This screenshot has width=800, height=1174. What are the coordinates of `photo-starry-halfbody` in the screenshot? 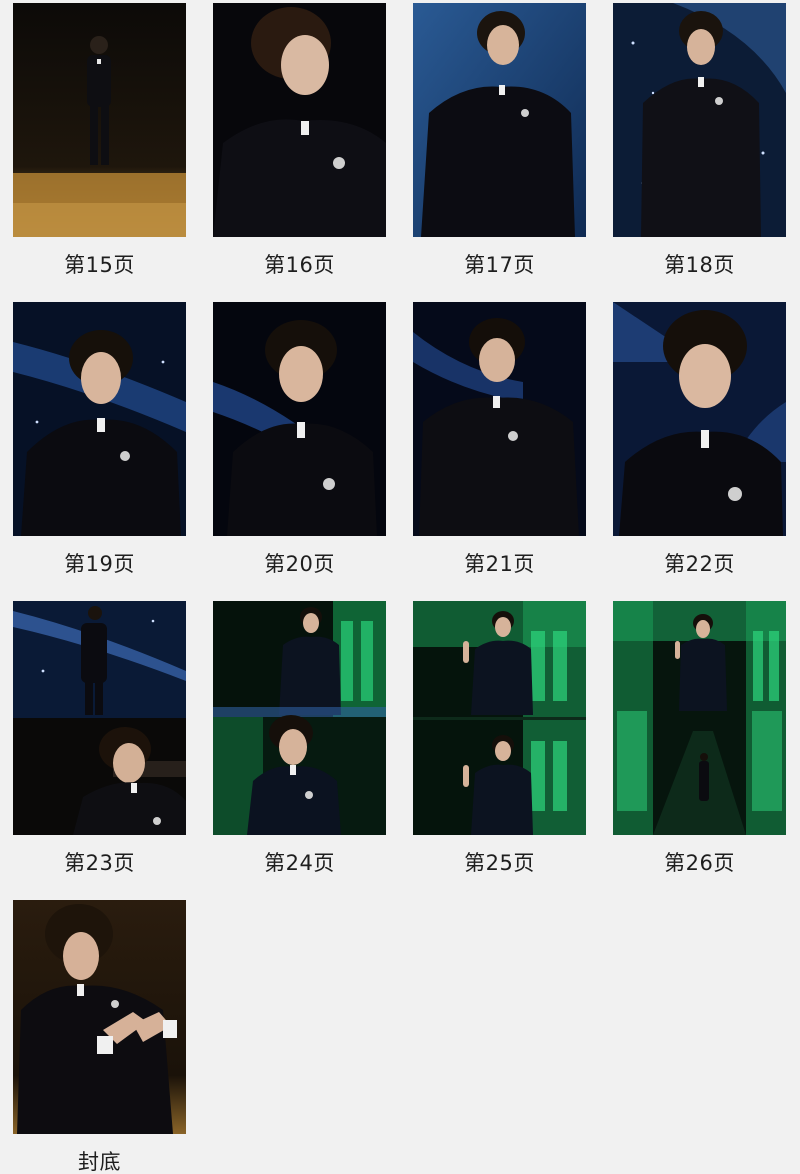 It's located at (99, 419).